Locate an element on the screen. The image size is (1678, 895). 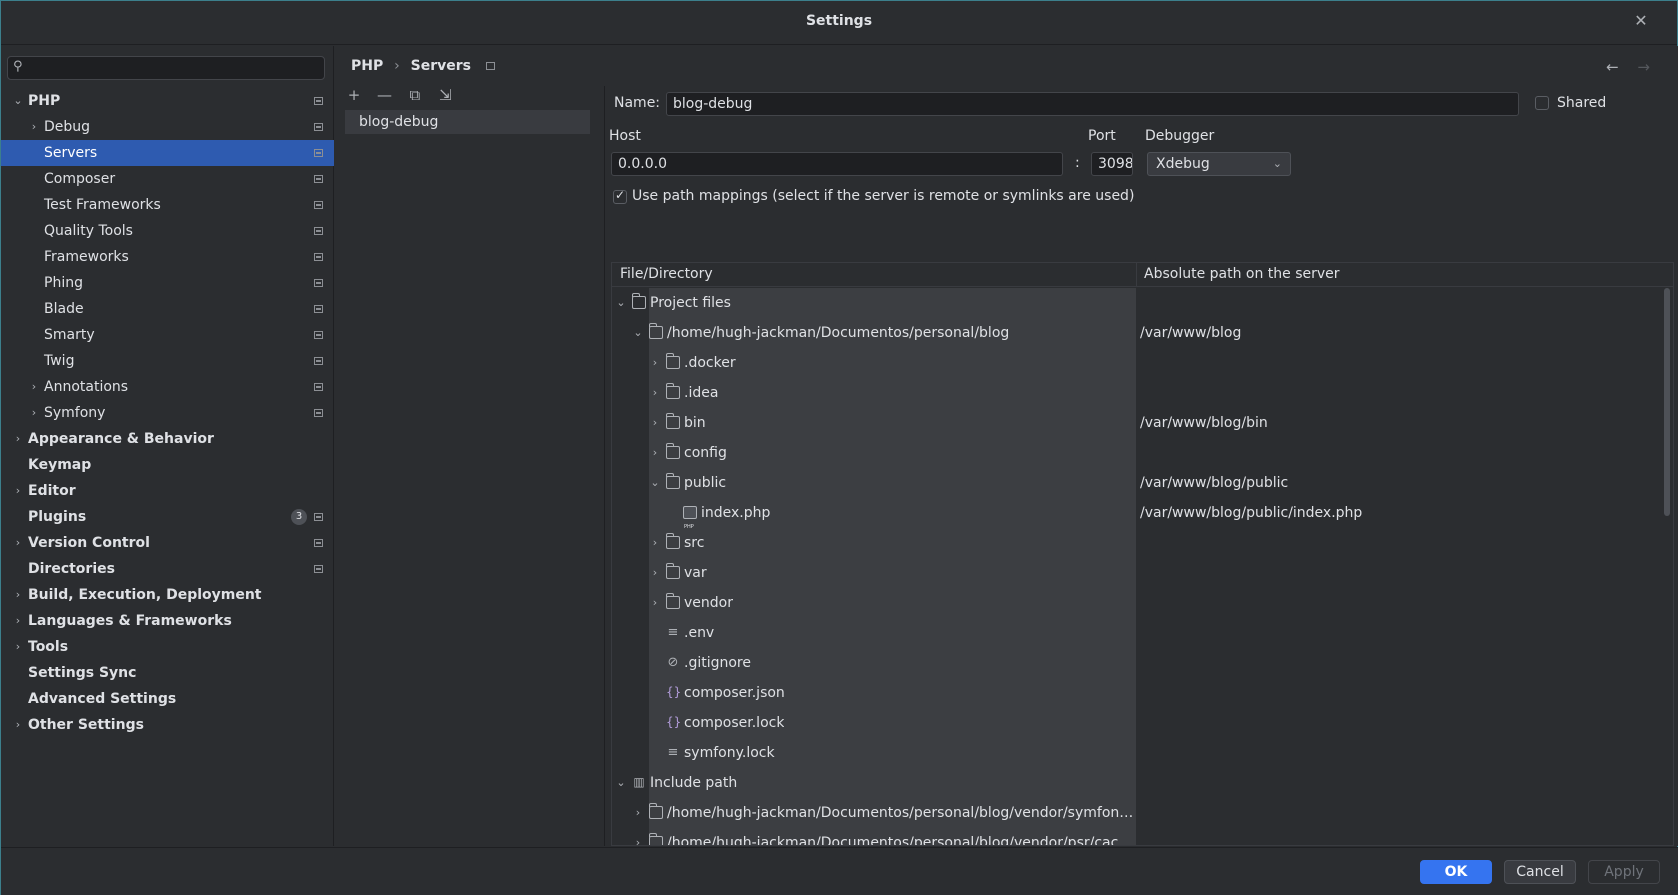
table-row: › bin/var/www/blog/bin is located at coordinates (1142, 423).